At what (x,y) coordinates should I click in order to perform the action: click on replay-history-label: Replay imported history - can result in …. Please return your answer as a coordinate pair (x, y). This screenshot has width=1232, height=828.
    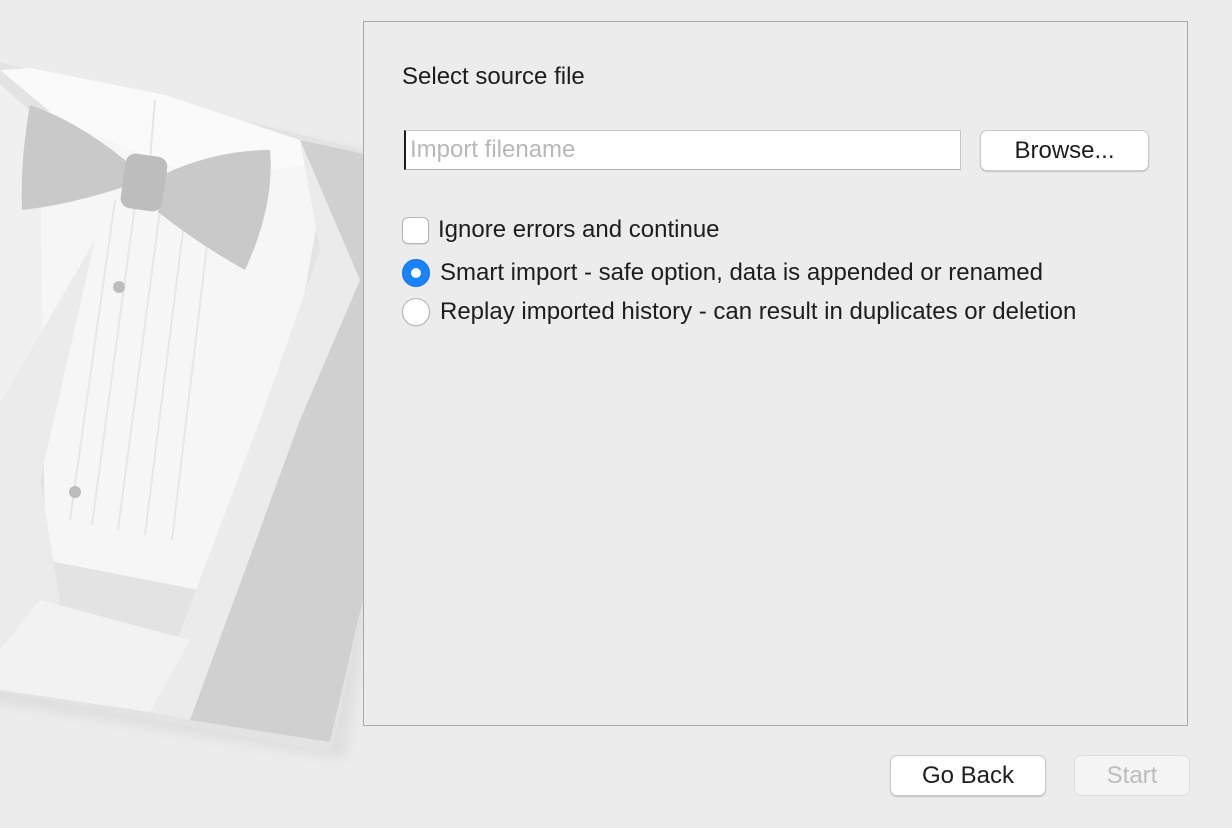
    Looking at the image, I should click on (758, 311).